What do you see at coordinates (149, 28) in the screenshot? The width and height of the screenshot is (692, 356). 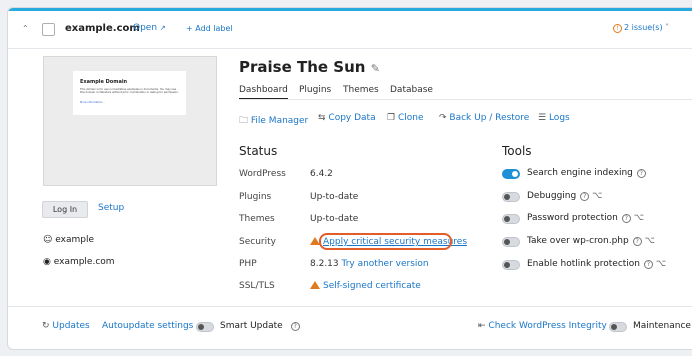 I see `open-link: Open ↗` at bounding box center [149, 28].